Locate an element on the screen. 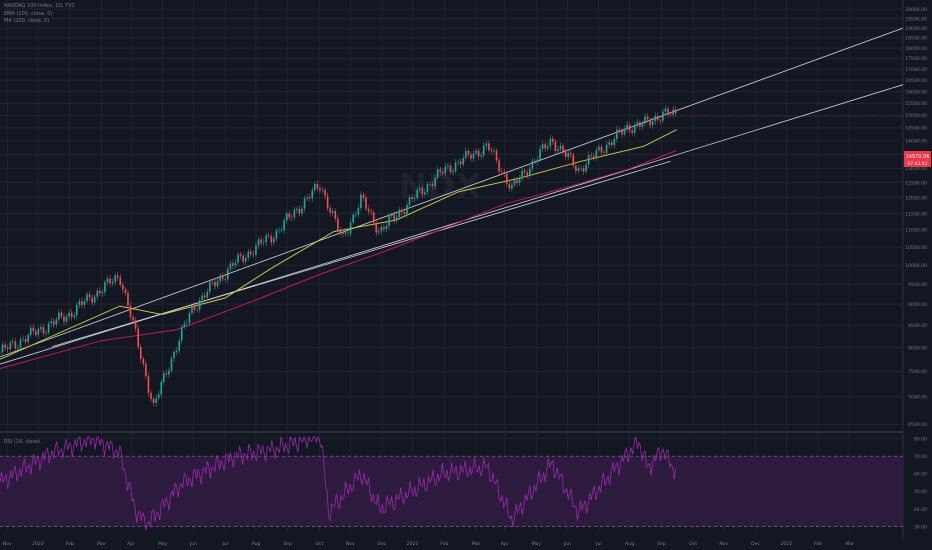 This screenshot has width=932, height=550. time-tick-label: Feb is located at coordinates (70, 544).